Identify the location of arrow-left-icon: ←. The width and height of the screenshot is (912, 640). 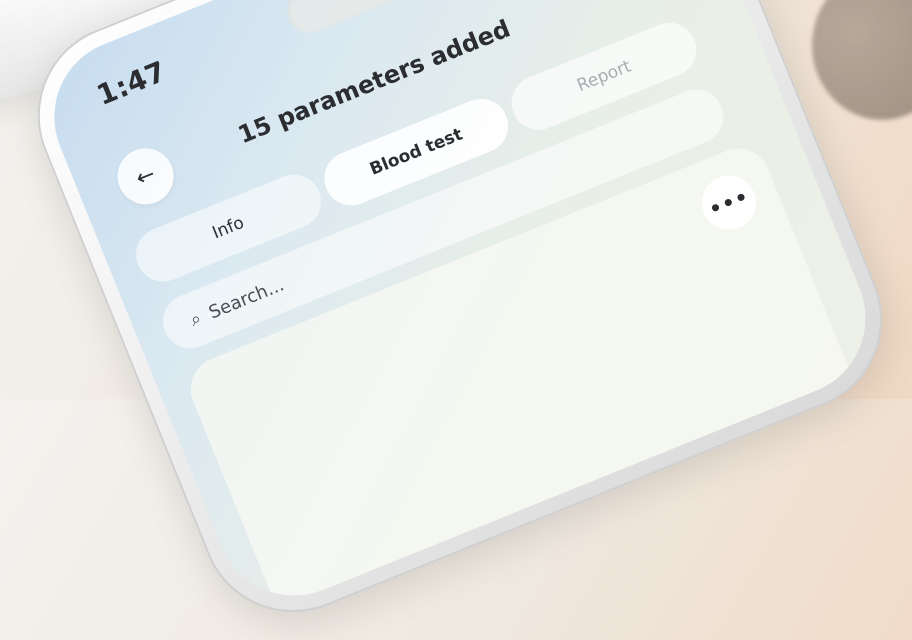
(145, 176).